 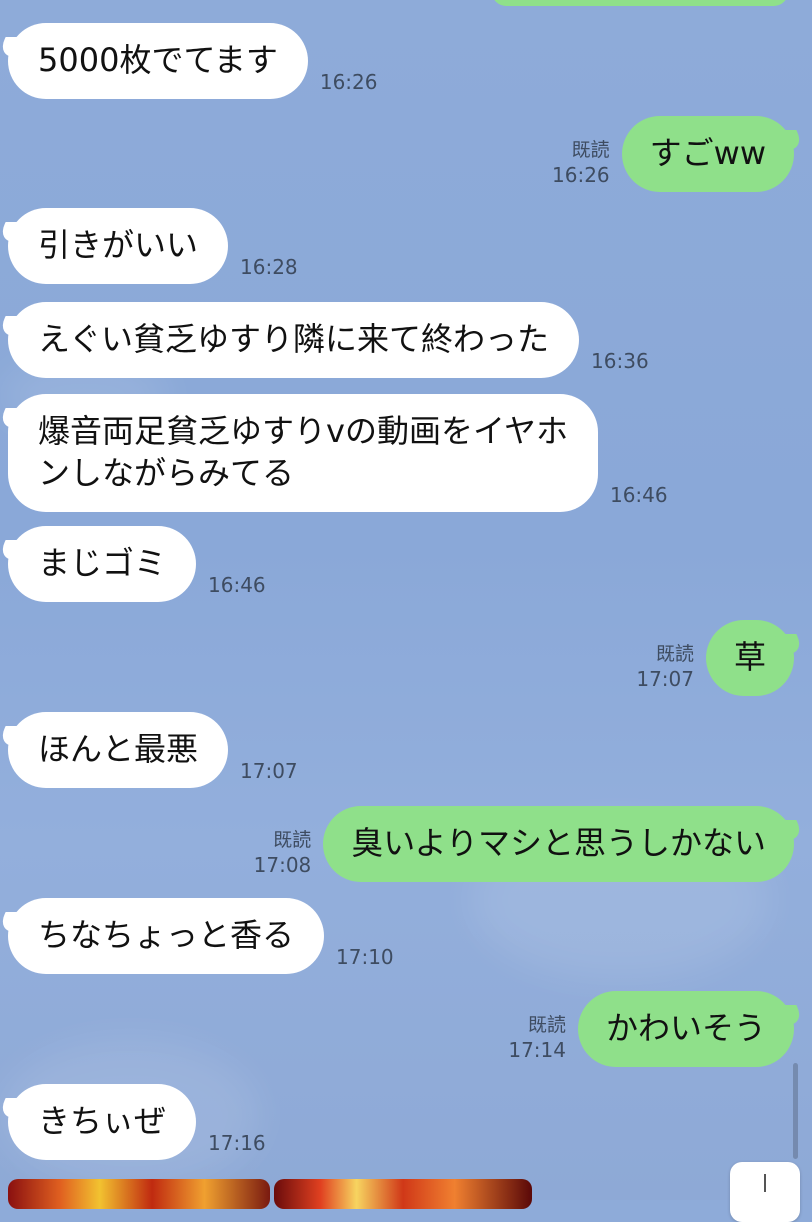 I want to click on message-meta: 既読 17:14, so click(x=537, y=1038).